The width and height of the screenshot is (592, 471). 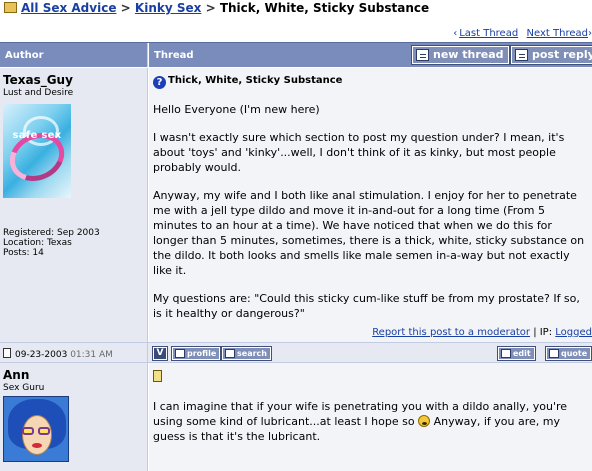 I want to click on quote-button: quote, so click(x=568, y=353).